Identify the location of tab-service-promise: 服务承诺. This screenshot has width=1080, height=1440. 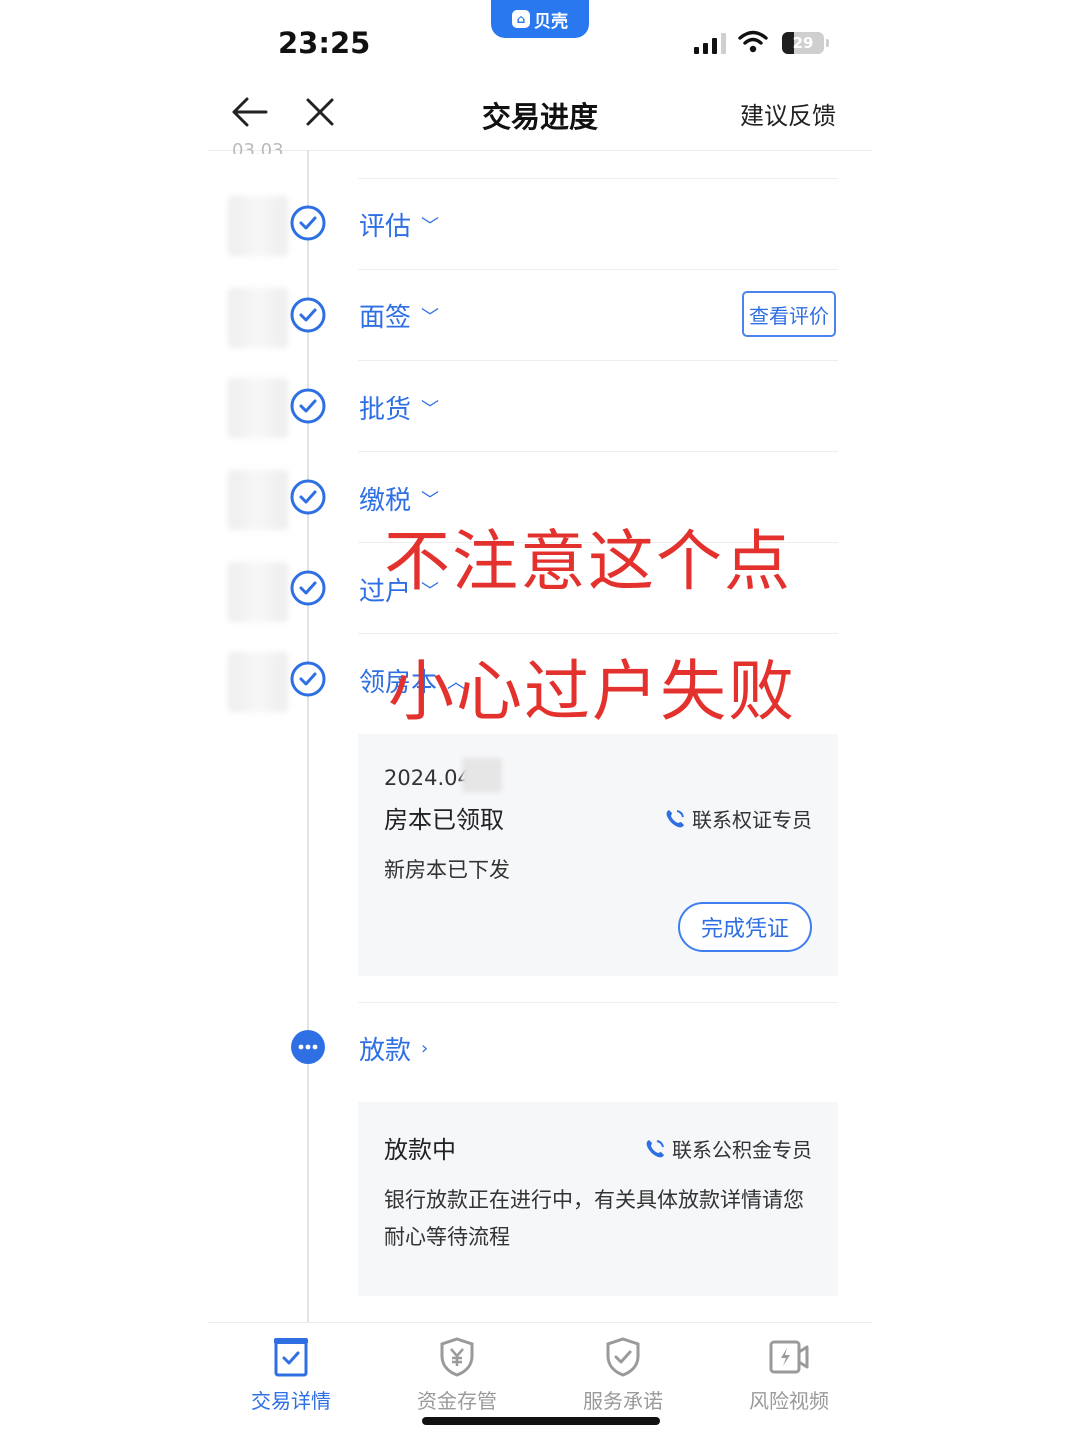
(623, 1374).